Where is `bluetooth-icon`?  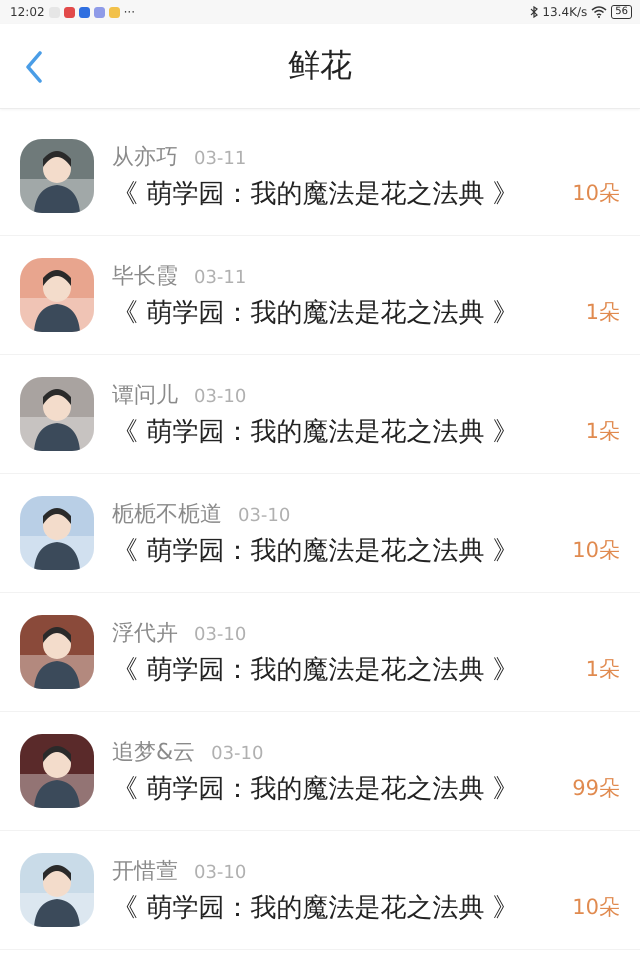 bluetooth-icon is located at coordinates (534, 12).